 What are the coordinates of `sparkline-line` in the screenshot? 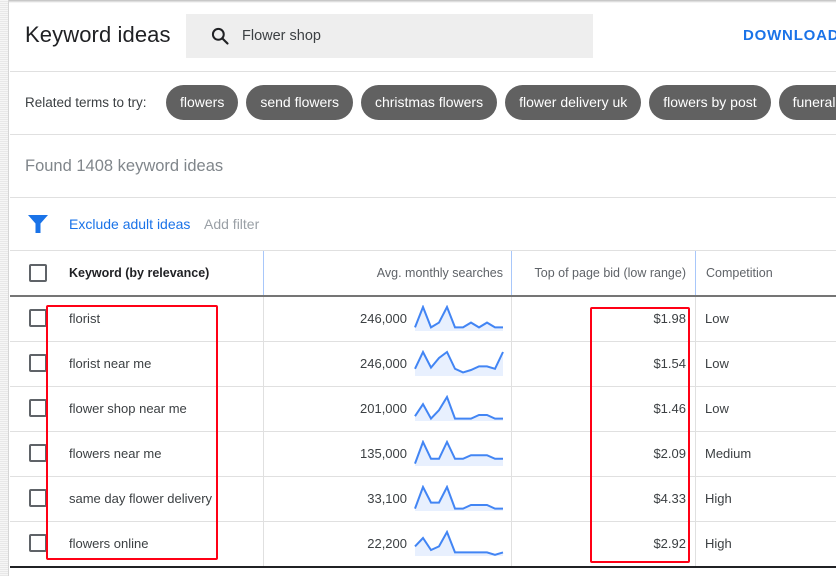 It's located at (458, 408).